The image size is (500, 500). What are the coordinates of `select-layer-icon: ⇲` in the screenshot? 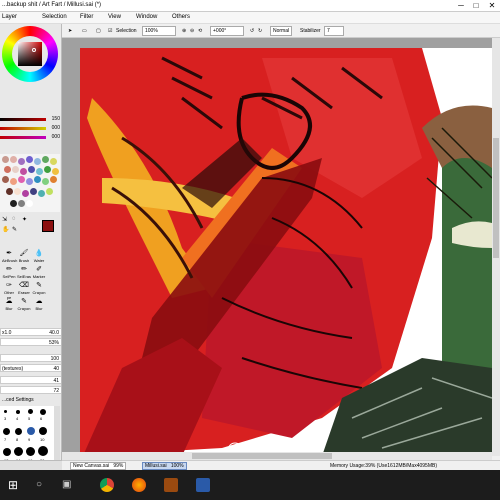 It's located at (4, 219).